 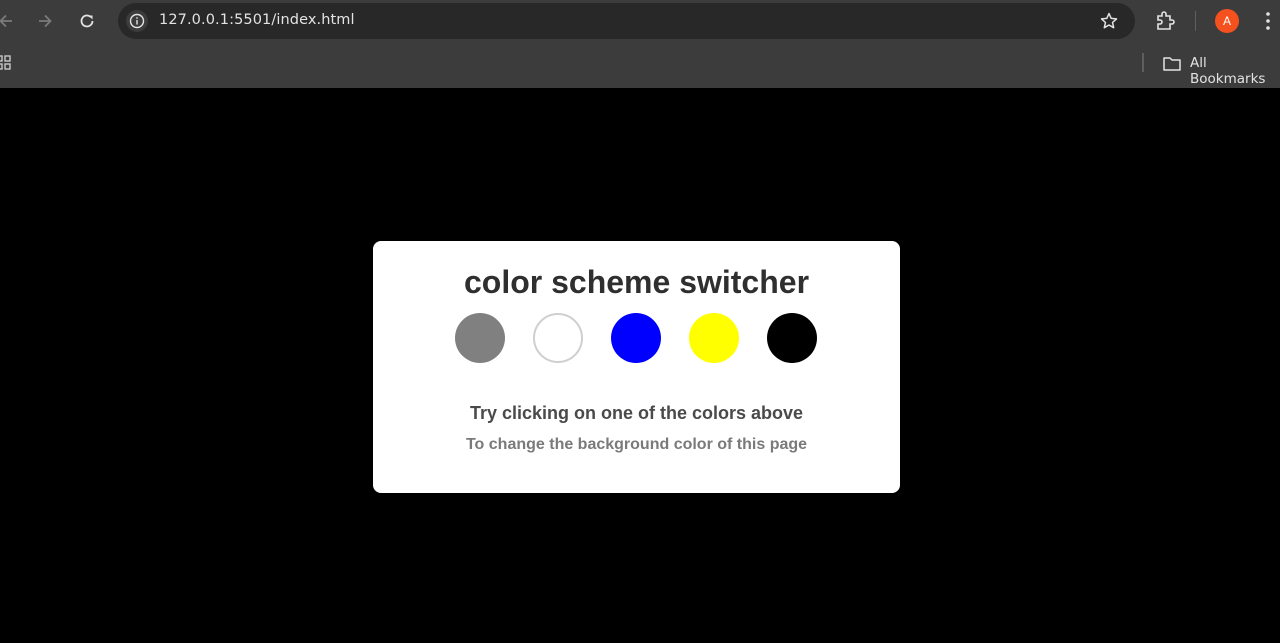 What do you see at coordinates (714, 338) in the screenshot?
I see `swatch-yellow` at bounding box center [714, 338].